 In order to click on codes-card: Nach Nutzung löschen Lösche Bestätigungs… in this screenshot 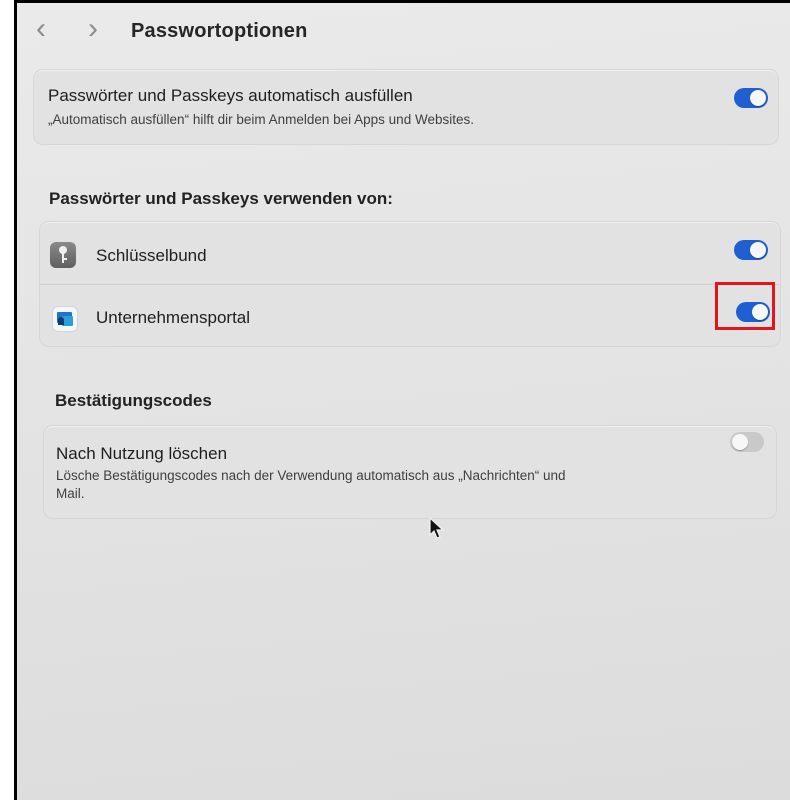, I will do `click(410, 472)`.